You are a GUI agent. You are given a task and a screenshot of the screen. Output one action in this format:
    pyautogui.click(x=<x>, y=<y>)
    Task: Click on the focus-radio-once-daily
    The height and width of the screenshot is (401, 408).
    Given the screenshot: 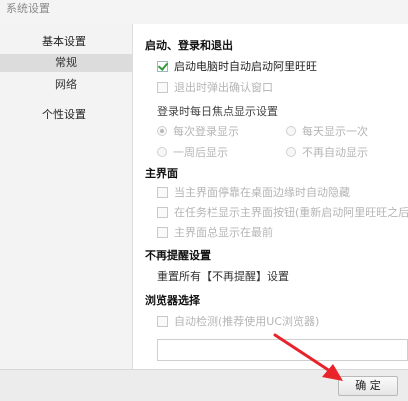 What is the action you would take?
    pyautogui.click(x=291, y=131)
    